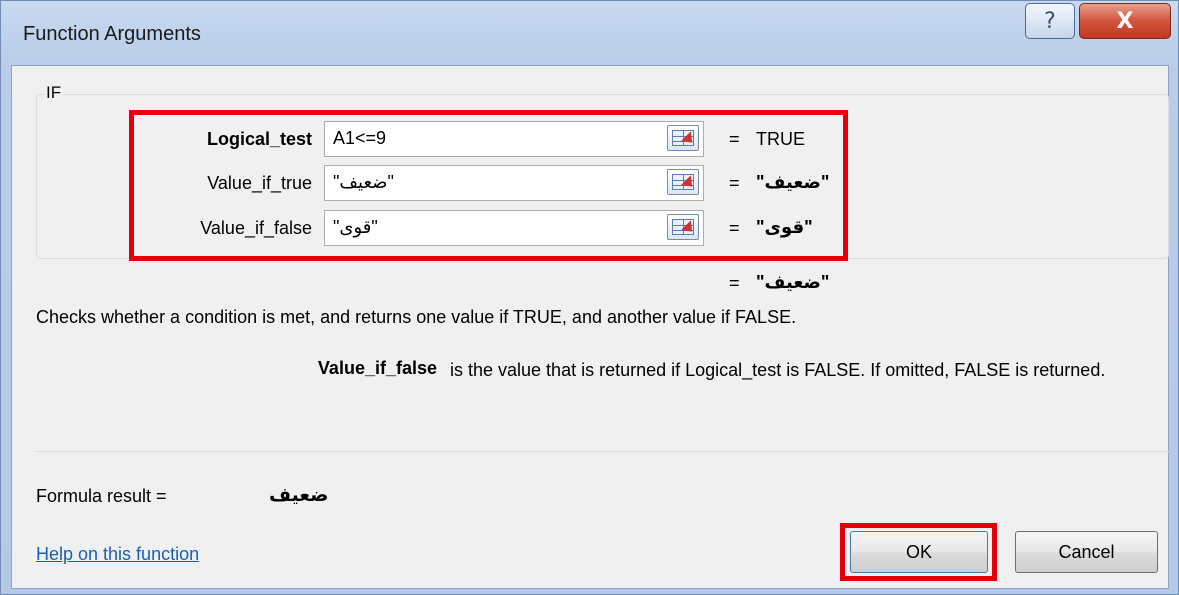 The width and height of the screenshot is (1179, 595). What do you see at coordinates (1086, 552) in the screenshot?
I see `cancel-button: Cancel` at bounding box center [1086, 552].